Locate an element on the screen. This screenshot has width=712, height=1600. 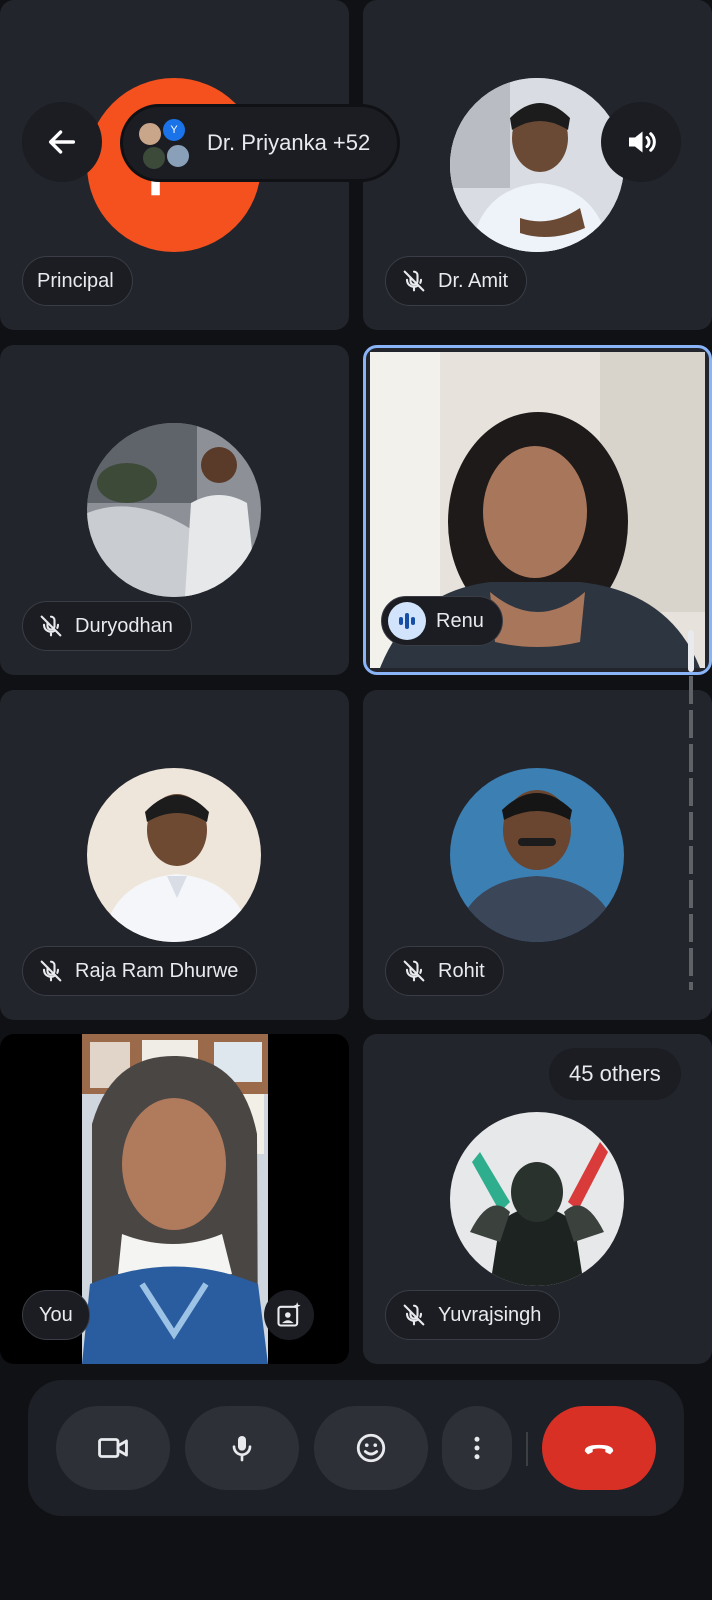
more-options-button is located at coordinates (477, 1448).